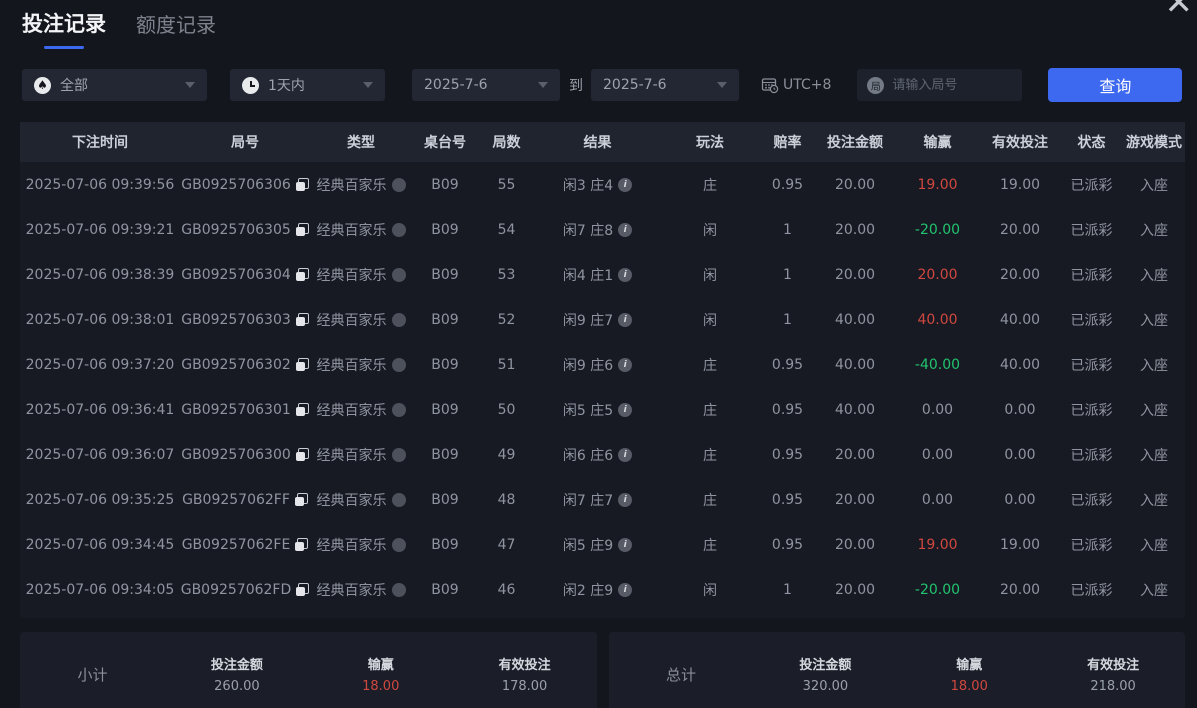  I want to click on cell-round_id: GB09257062FE, so click(245, 545).